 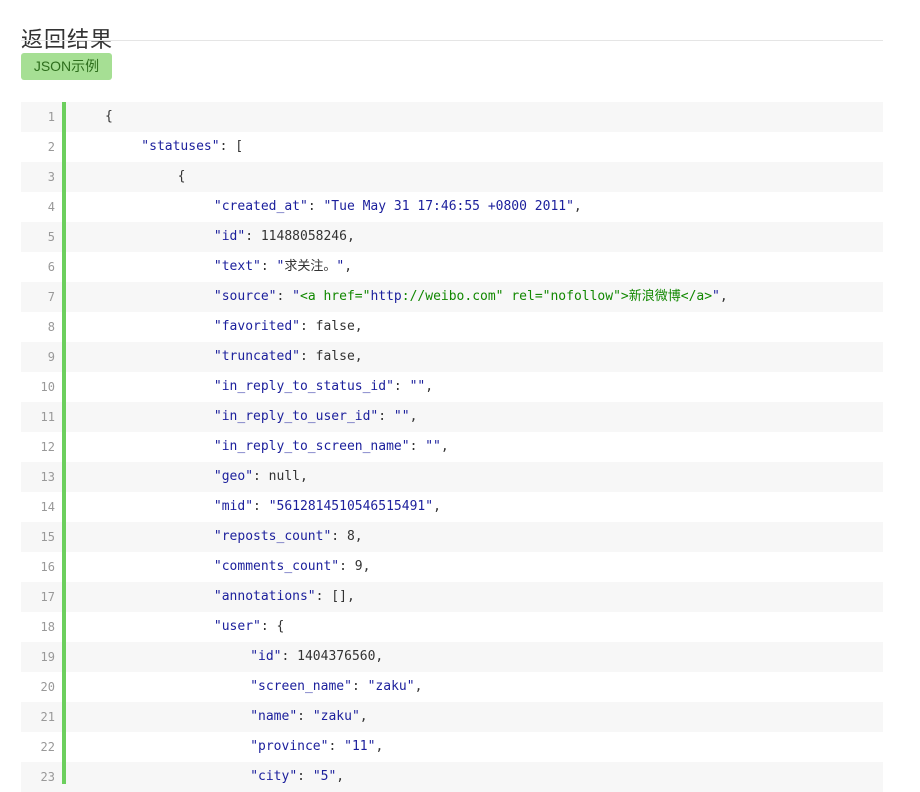 What do you see at coordinates (301, 686) in the screenshot?
I see `code-token: "screen_name"` at bounding box center [301, 686].